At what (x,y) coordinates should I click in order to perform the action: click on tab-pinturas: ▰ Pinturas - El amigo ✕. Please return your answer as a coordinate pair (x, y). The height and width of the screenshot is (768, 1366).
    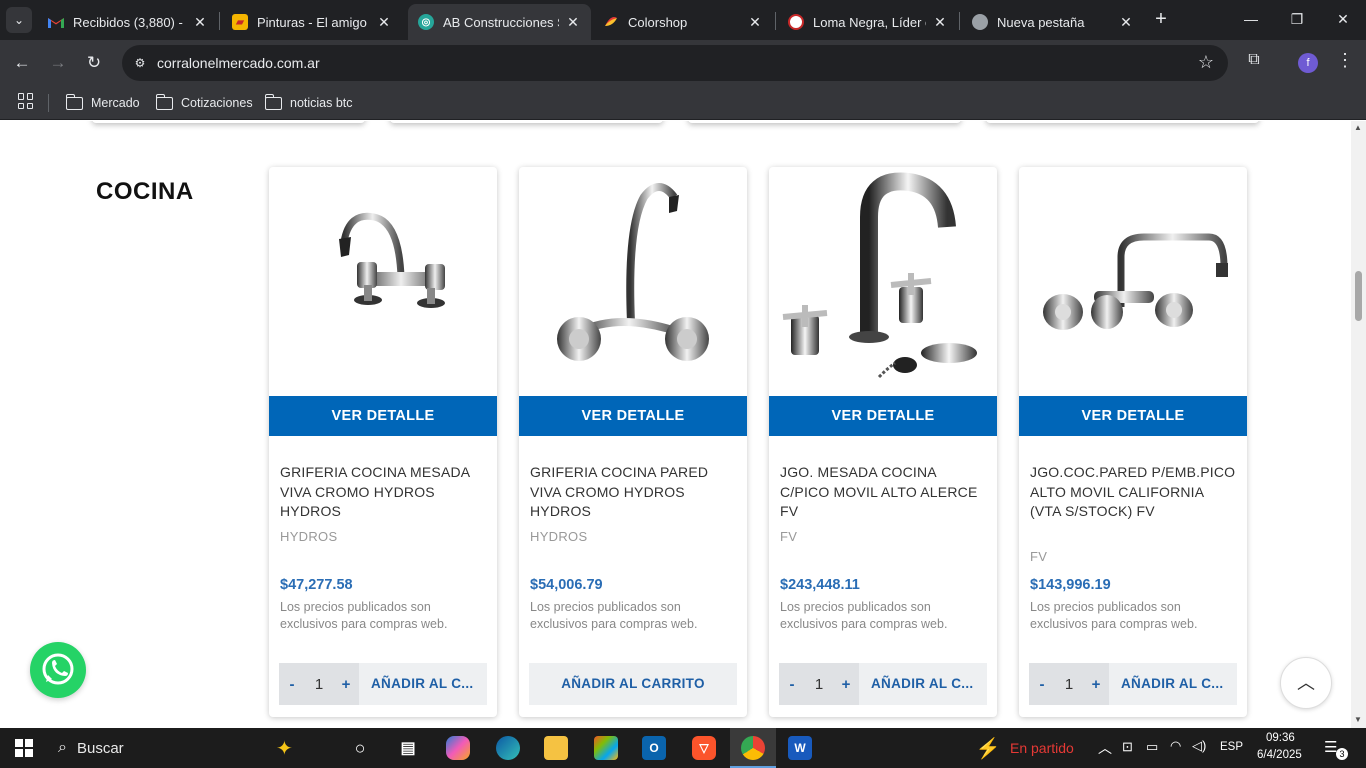
    Looking at the image, I should click on (312, 22).